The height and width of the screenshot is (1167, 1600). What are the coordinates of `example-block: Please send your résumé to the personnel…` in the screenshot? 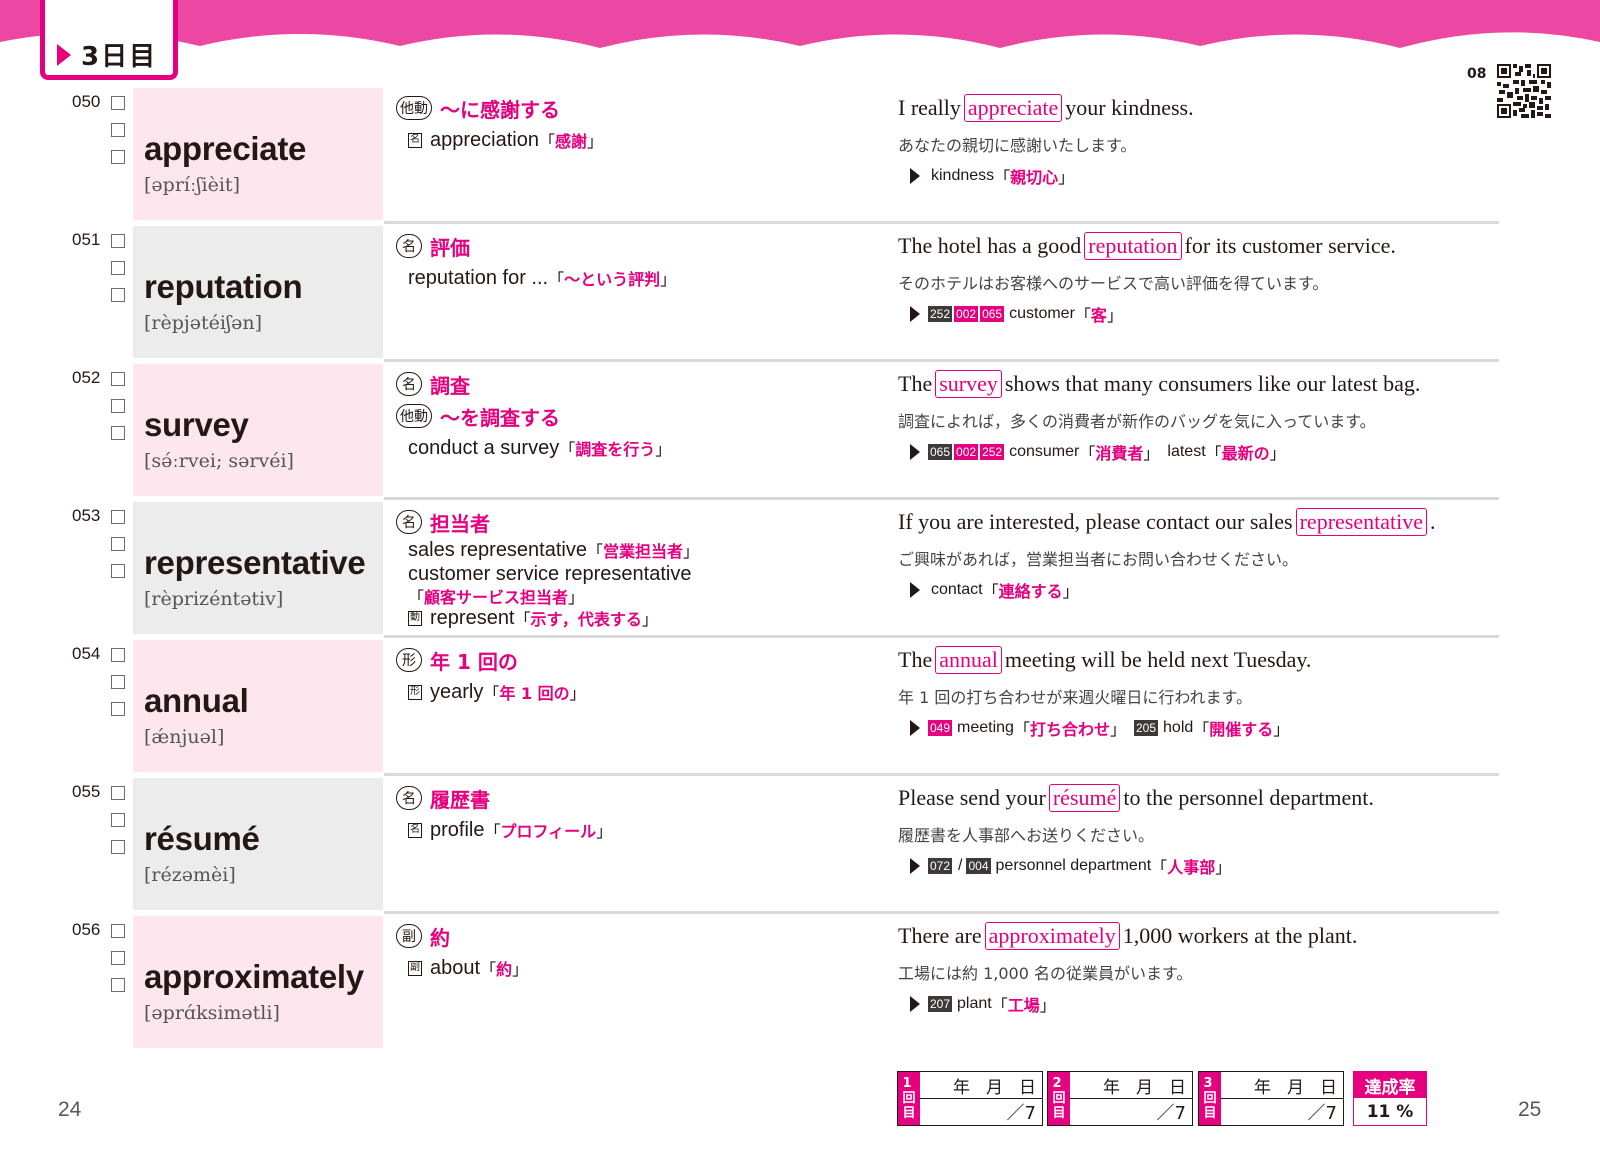 It's located at (1198, 829).